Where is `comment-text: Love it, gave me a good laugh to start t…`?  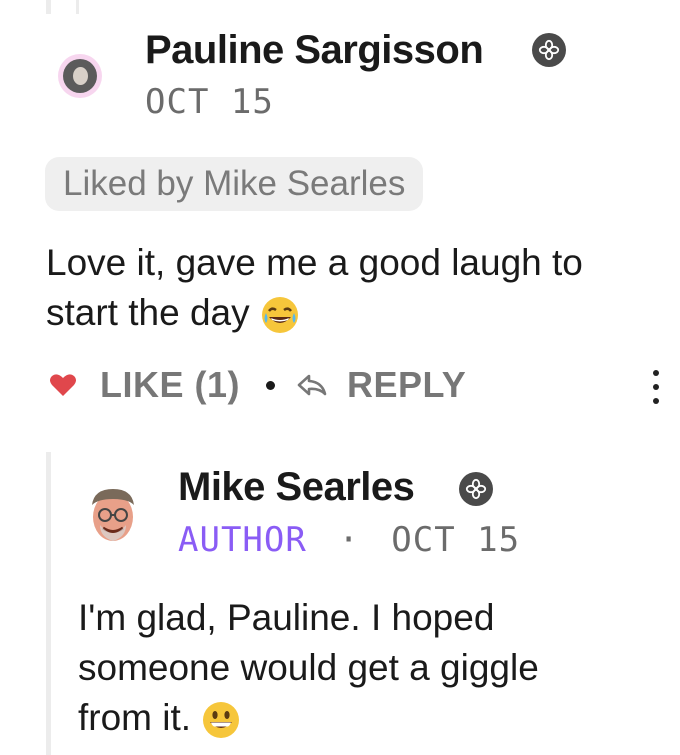
comment-text: Love it, gave me a good laugh to start t… is located at coordinates (314, 288).